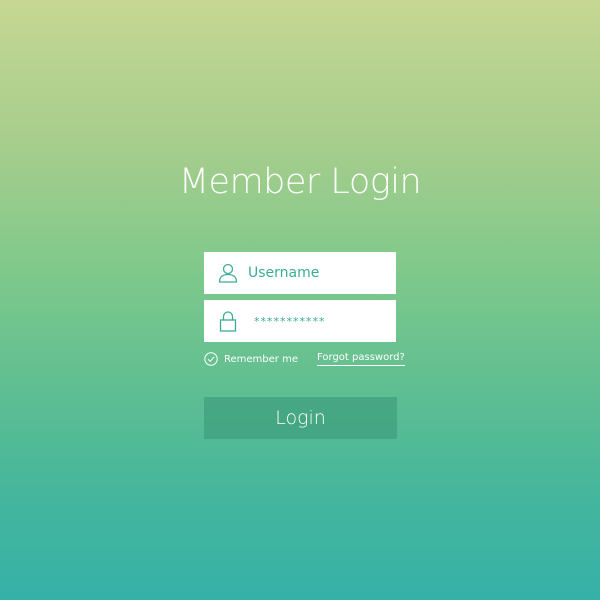 The height and width of the screenshot is (600, 600). Describe the element at coordinates (324, 321) in the screenshot. I see `password-input` at that location.